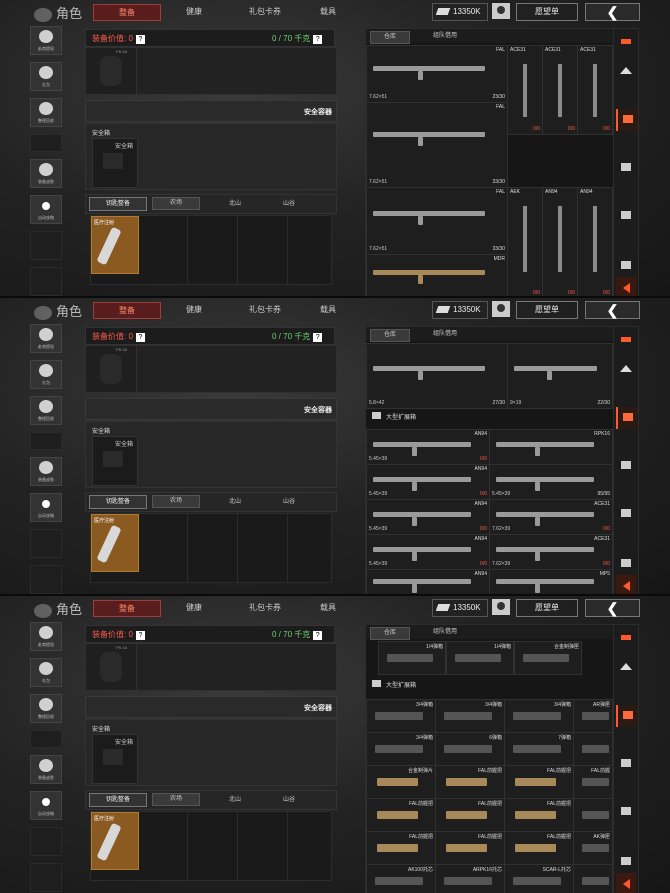 The width and height of the screenshot is (670, 893). I want to click on stash-item: AN94 0/0, so click(595, 241).